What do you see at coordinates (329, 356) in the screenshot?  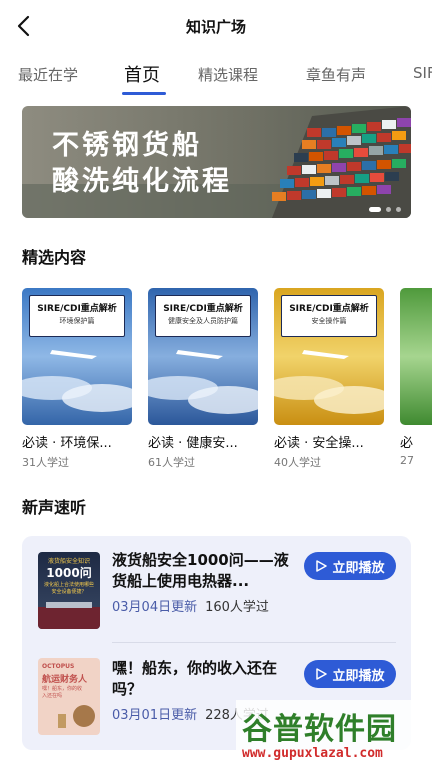 I see `course-cover: SIRE/CDI重点解析 安全操作篇` at bounding box center [329, 356].